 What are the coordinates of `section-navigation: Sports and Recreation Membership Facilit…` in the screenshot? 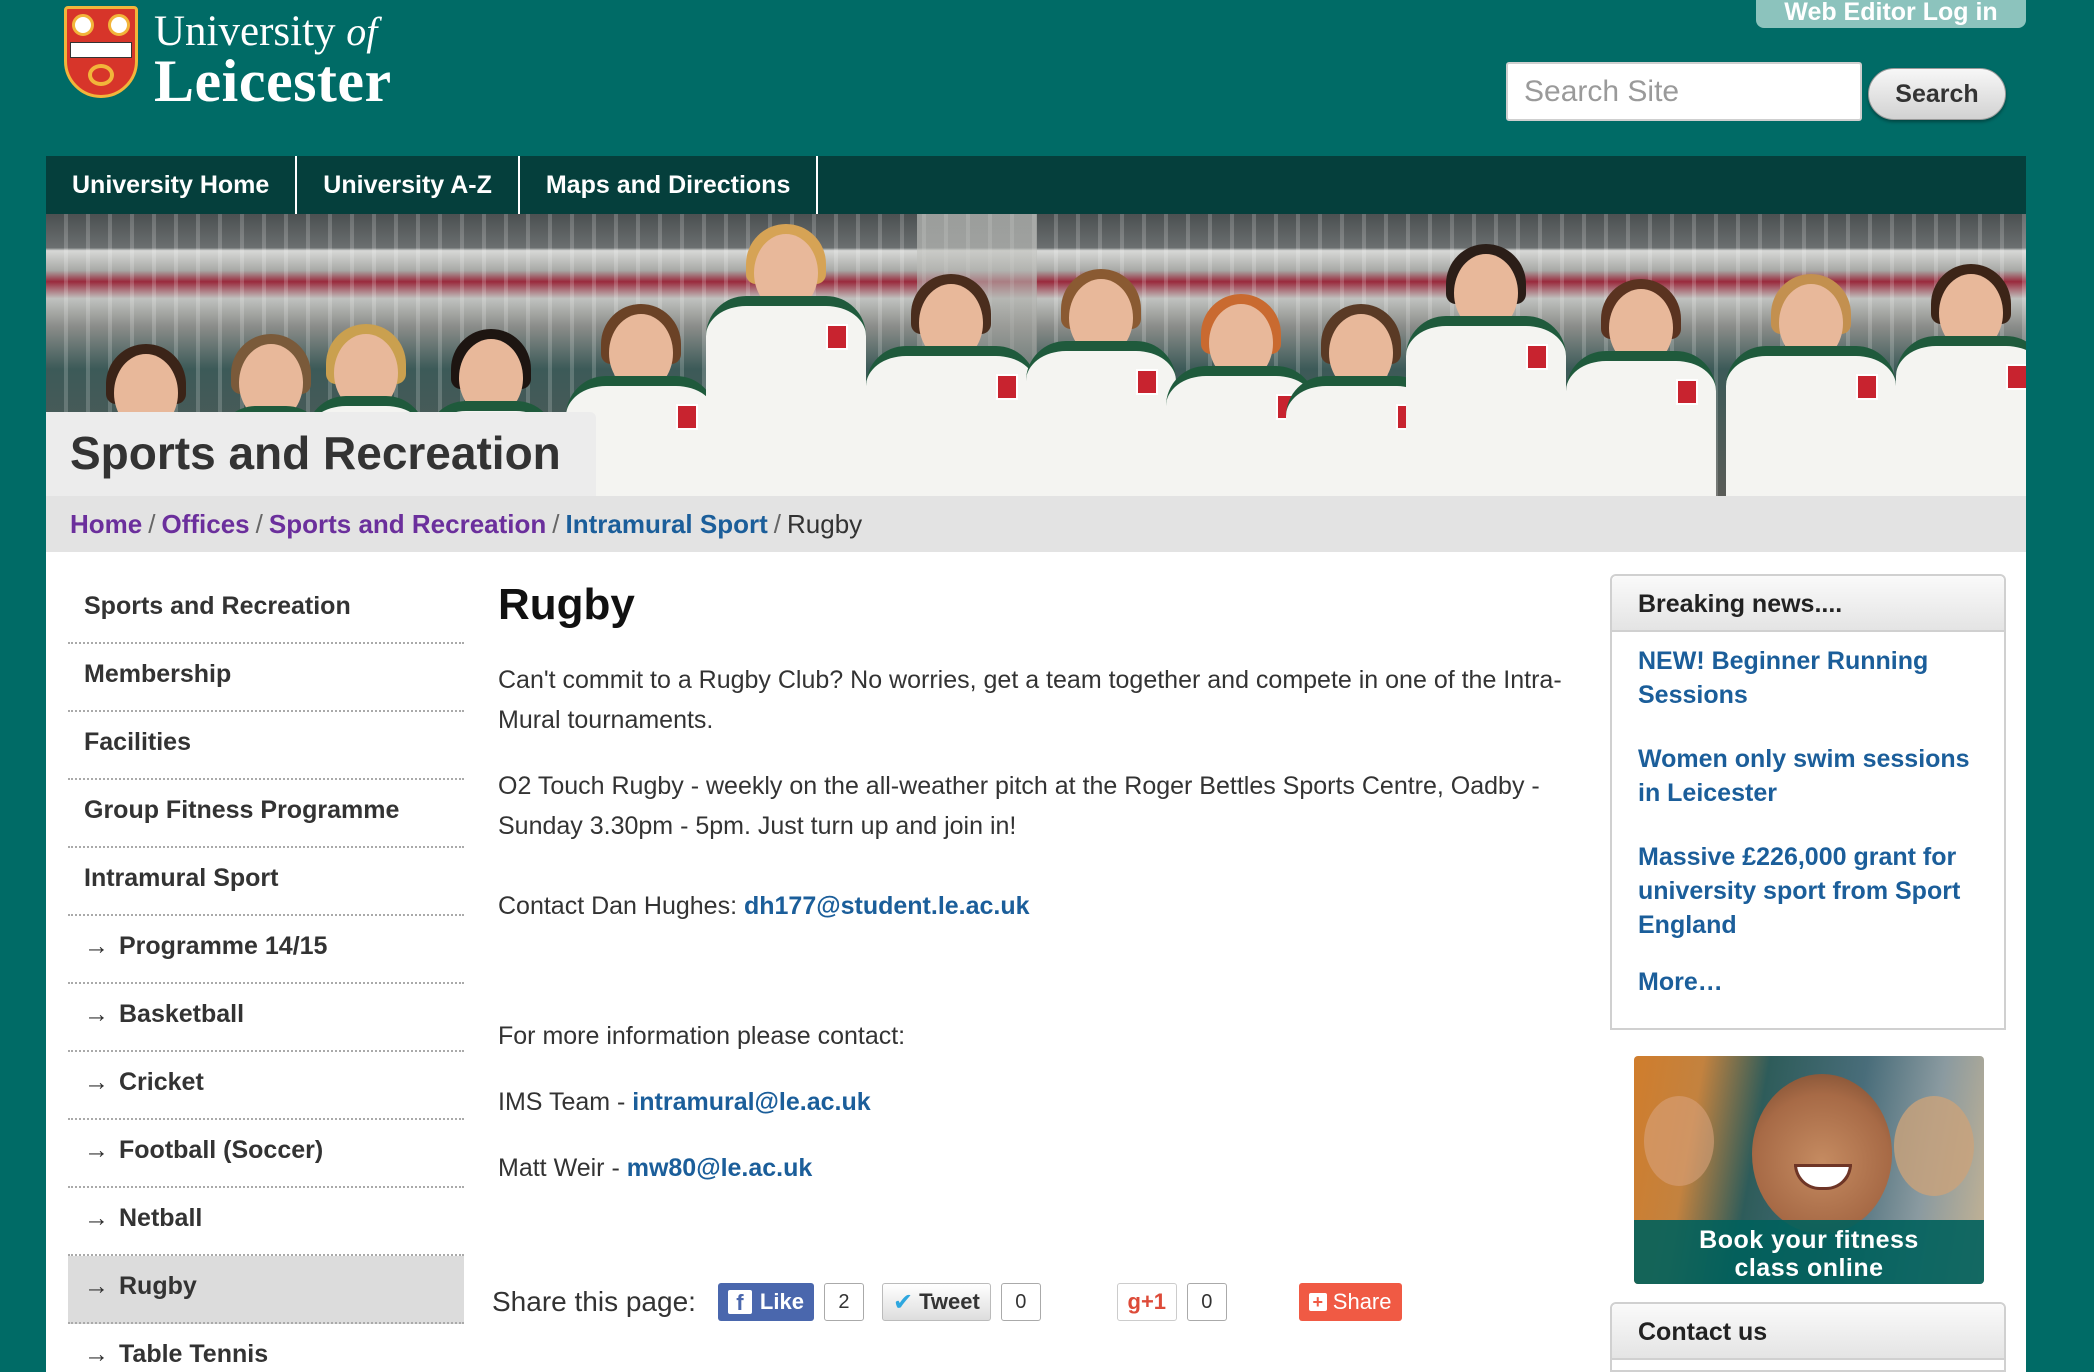 It's located at (266, 974).